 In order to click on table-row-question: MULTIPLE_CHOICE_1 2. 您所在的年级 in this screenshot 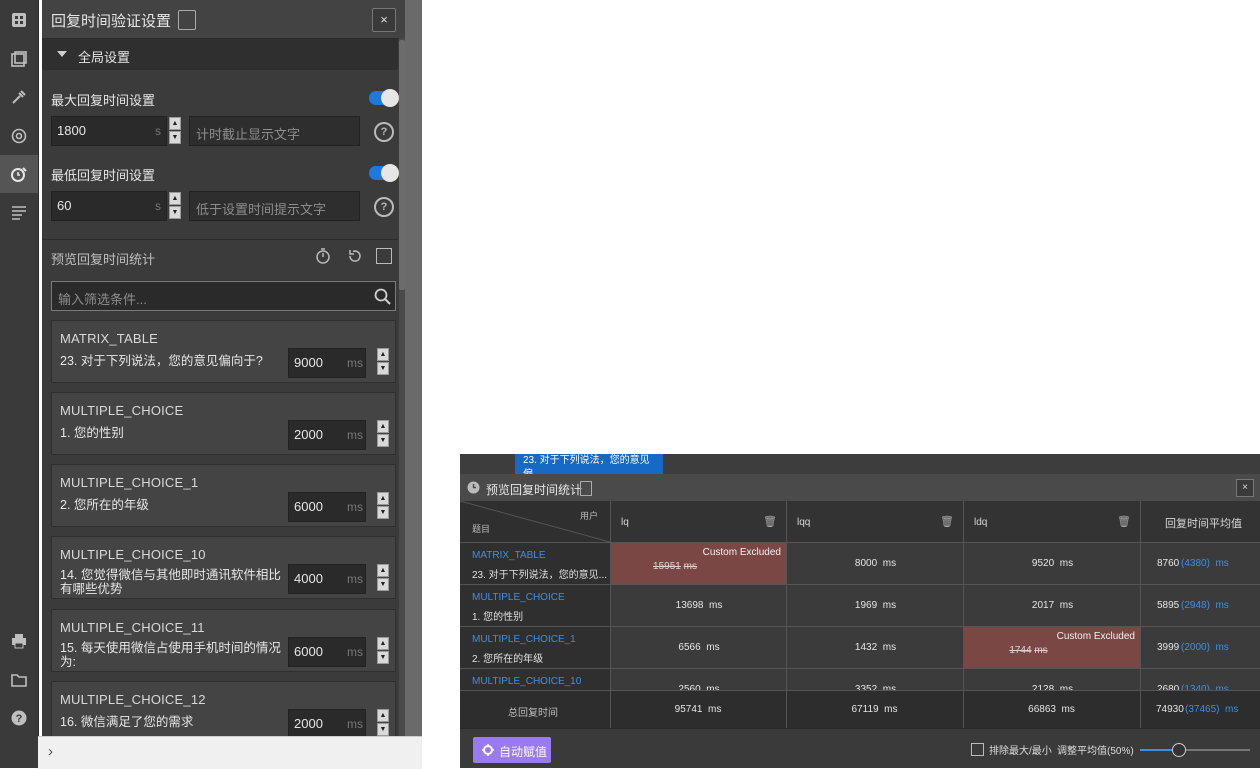, I will do `click(535, 647)`.